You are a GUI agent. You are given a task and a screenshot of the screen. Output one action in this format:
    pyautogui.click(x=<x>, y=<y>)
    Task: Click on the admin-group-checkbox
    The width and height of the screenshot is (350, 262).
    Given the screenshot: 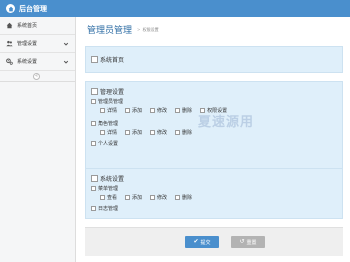 What is the action you would take?
    pyautogui.click(x=93, y=101)
    